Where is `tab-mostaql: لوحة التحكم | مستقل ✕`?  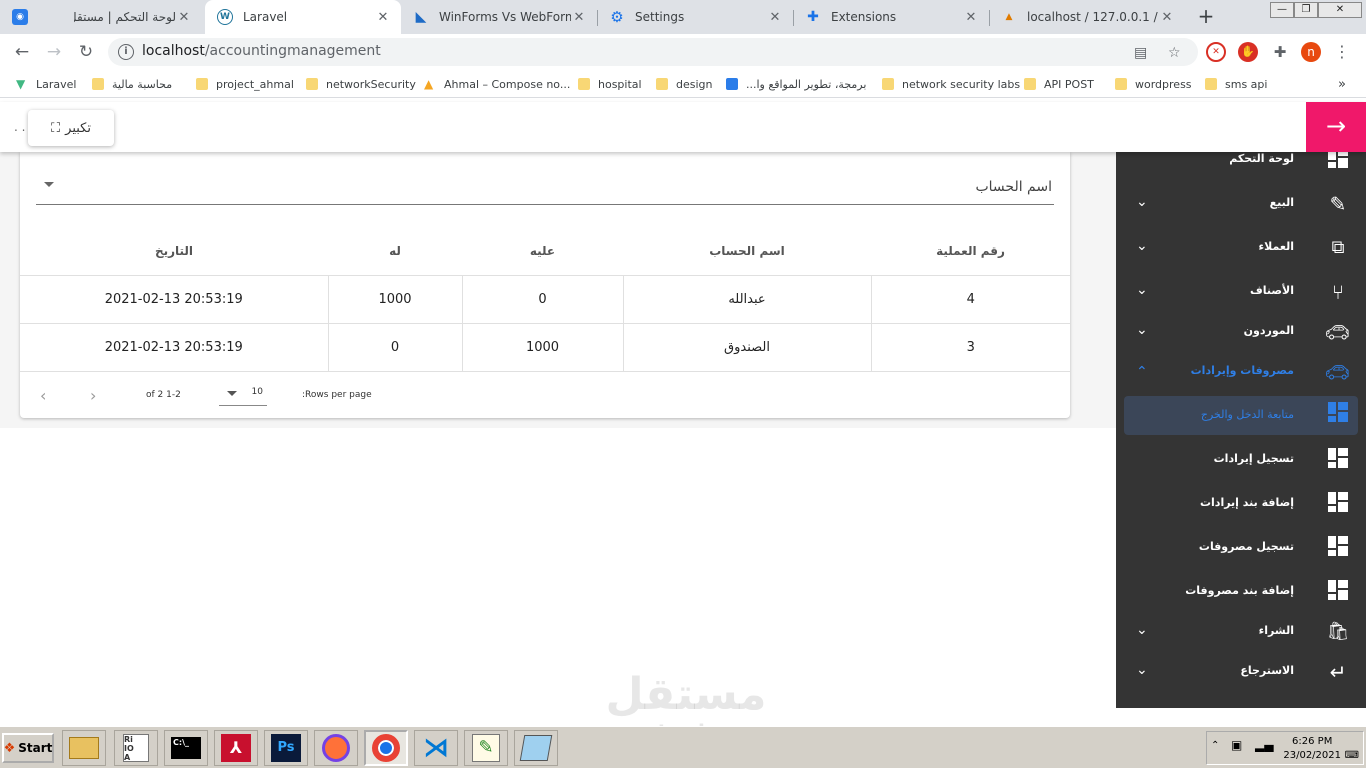
tab-mostaql: لوحة التحكم | مستقل ✕ is located at coordinates (132, 17).